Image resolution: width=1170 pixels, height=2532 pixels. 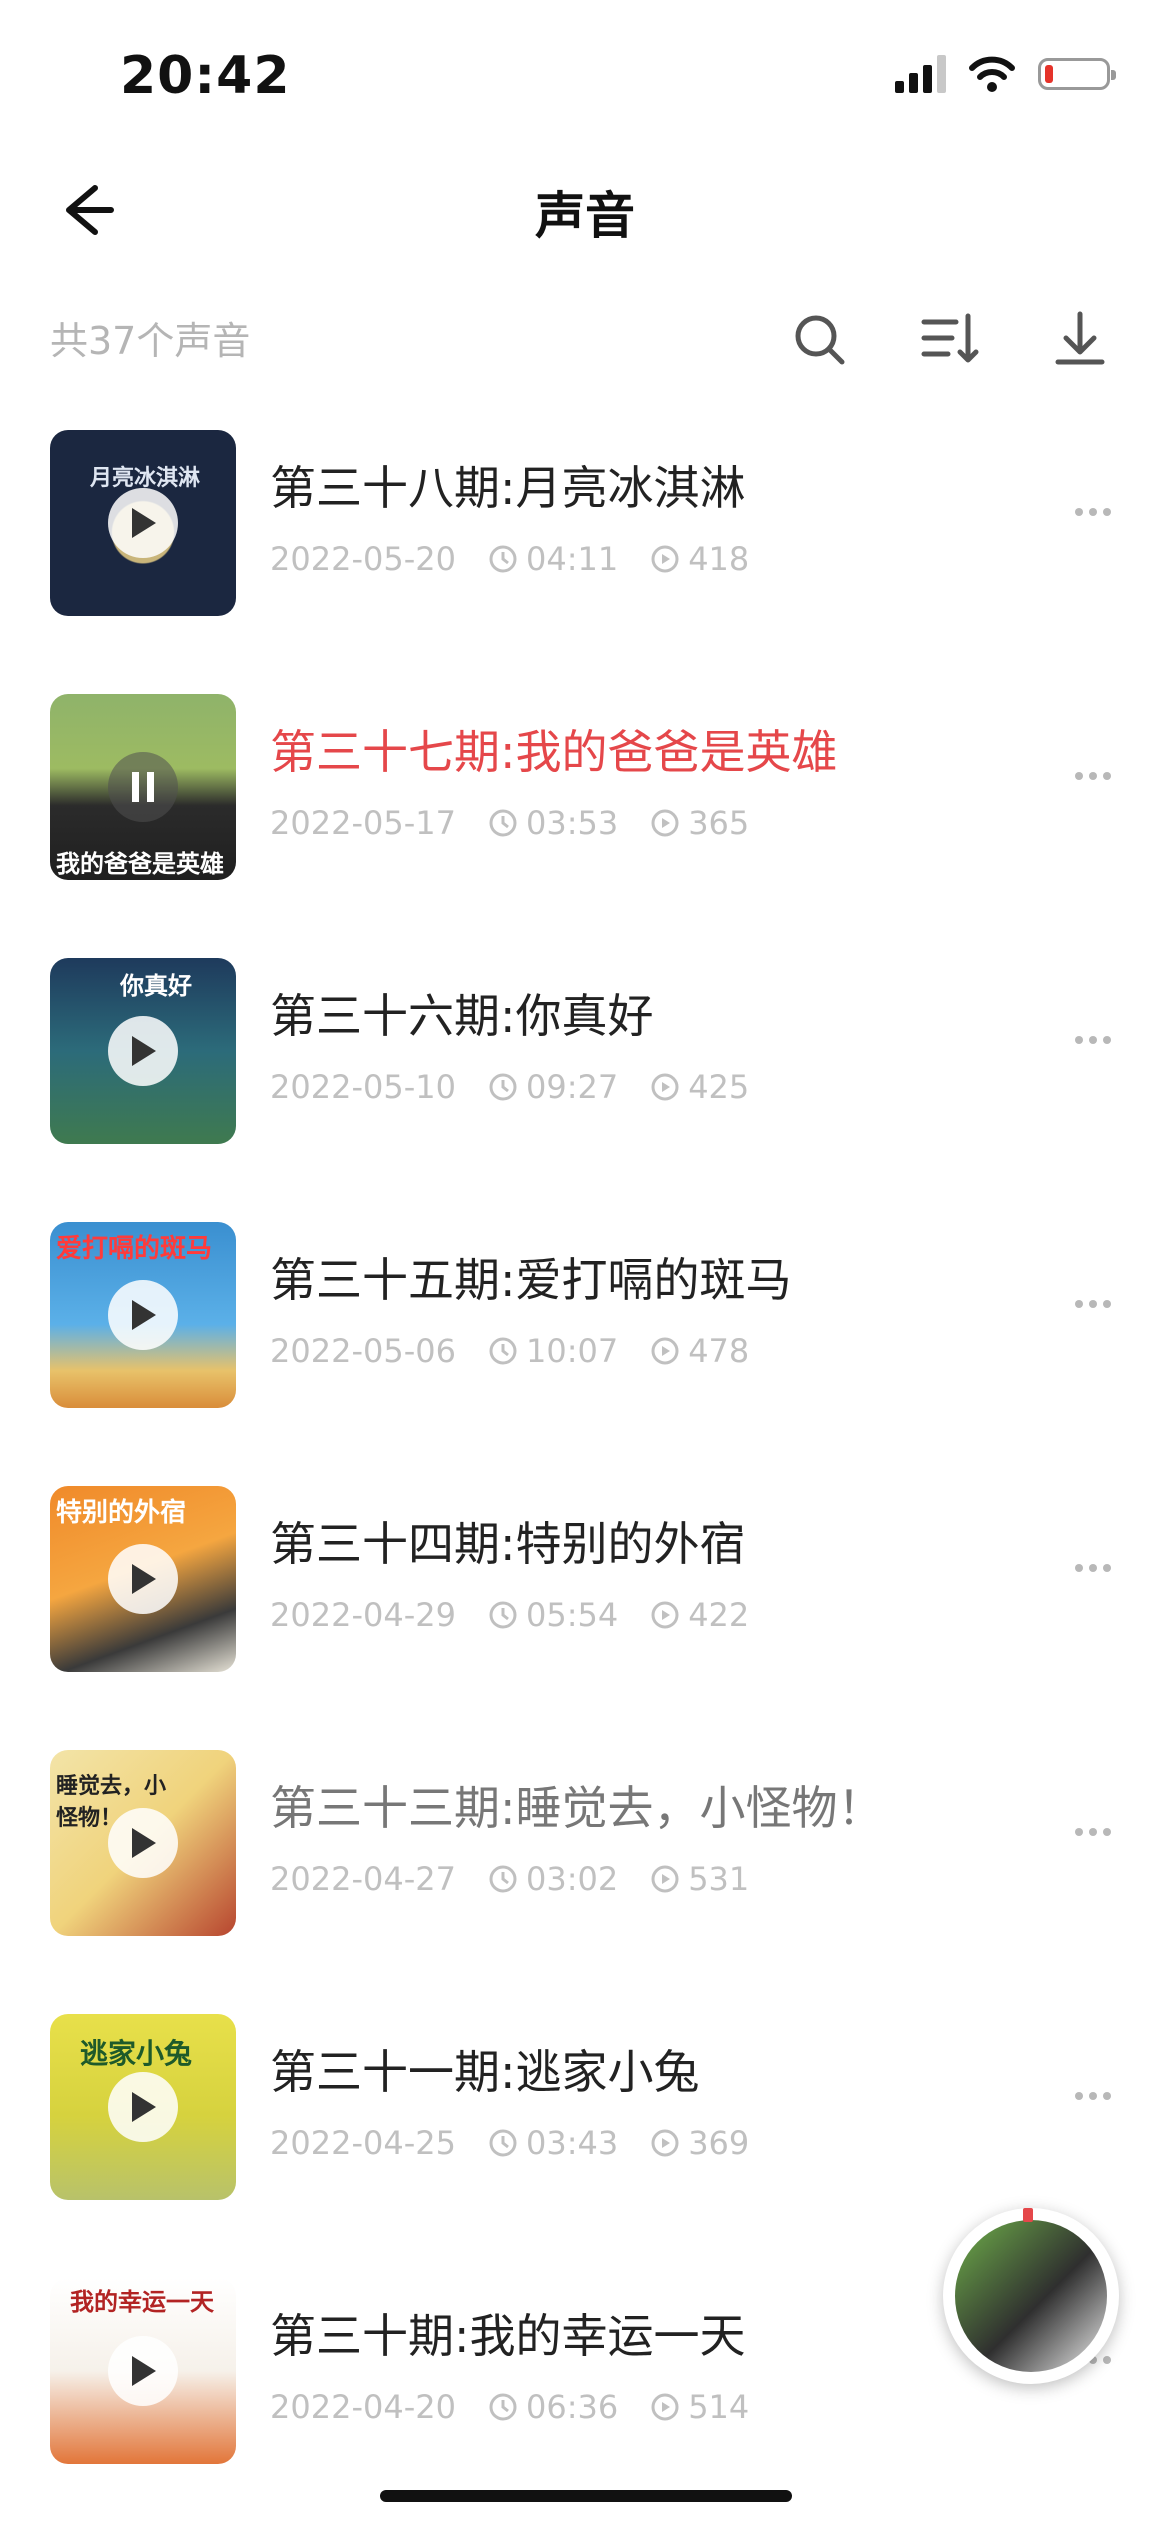 What do you see at coordinates (950, 340) in the screenshot?
I see `sort-icon` at bounding box center [950, 340].